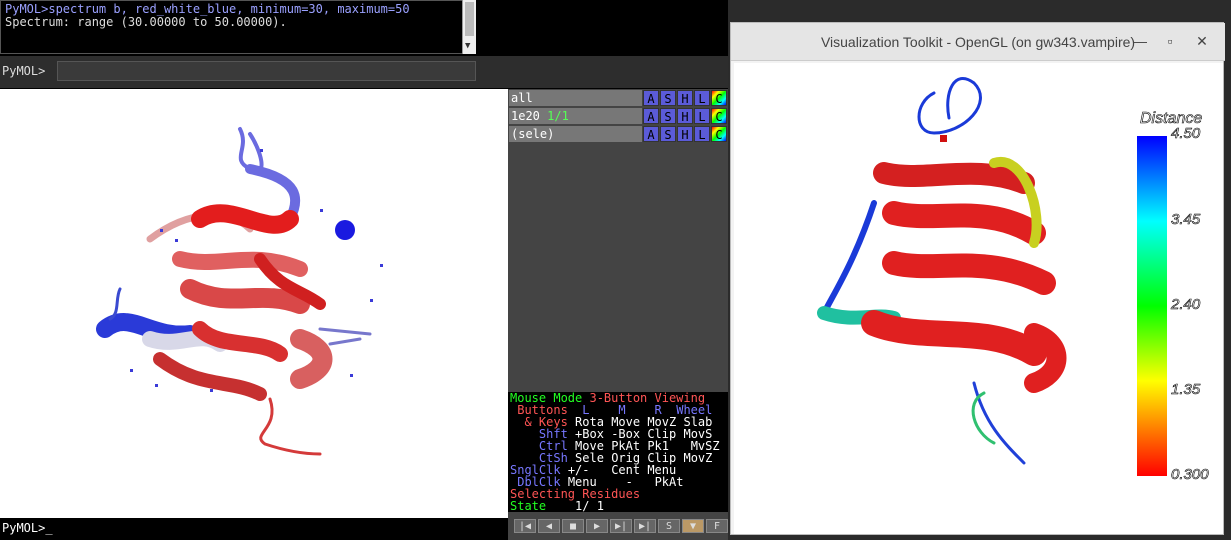  What do you see at coordinates (254, 529) in the screenshot?
I see `bottom-command-line: PyMOL>_` at bounding box center [254, 529].